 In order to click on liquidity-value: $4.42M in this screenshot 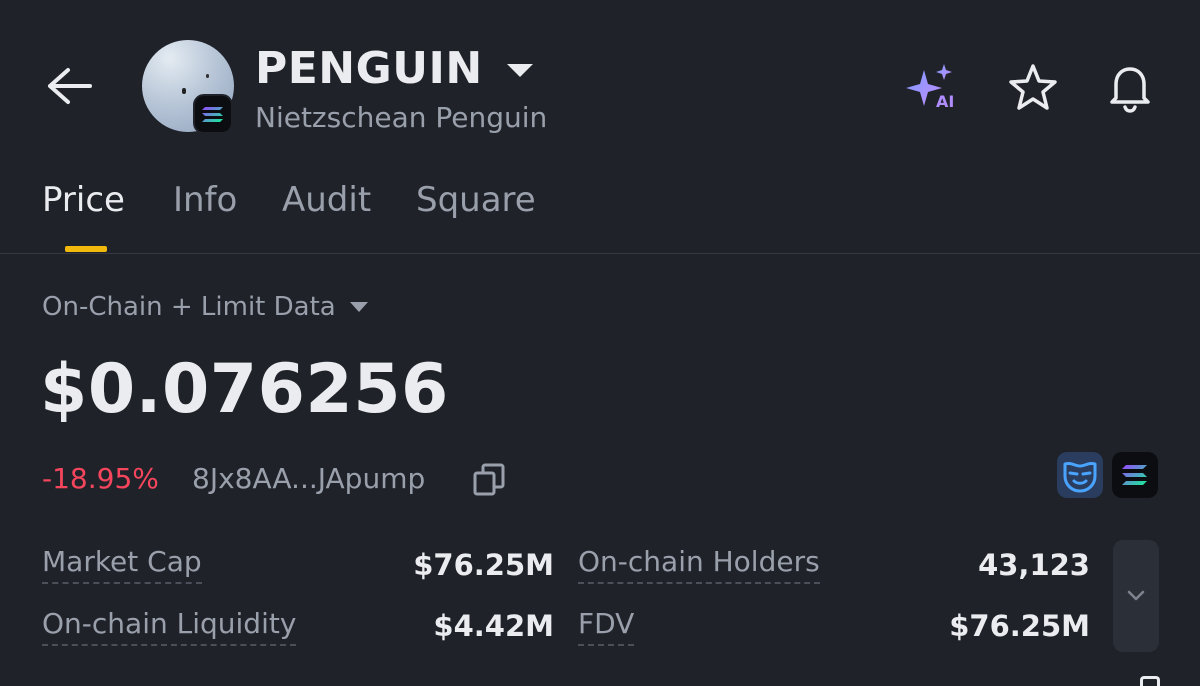, I will do `click(493, 626)`.